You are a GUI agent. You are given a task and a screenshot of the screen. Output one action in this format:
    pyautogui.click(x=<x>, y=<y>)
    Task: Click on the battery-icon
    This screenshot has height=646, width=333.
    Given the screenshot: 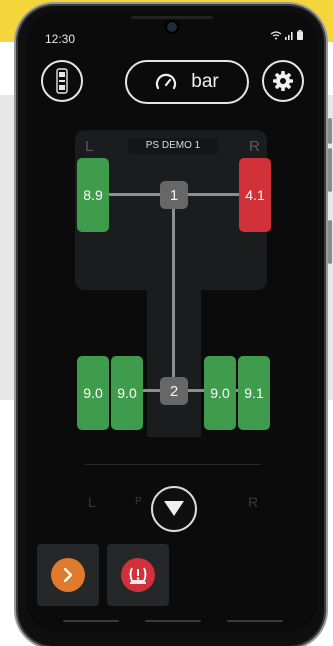 What is the action you would take?
    pyautogui.click(x=300, y=35)
    